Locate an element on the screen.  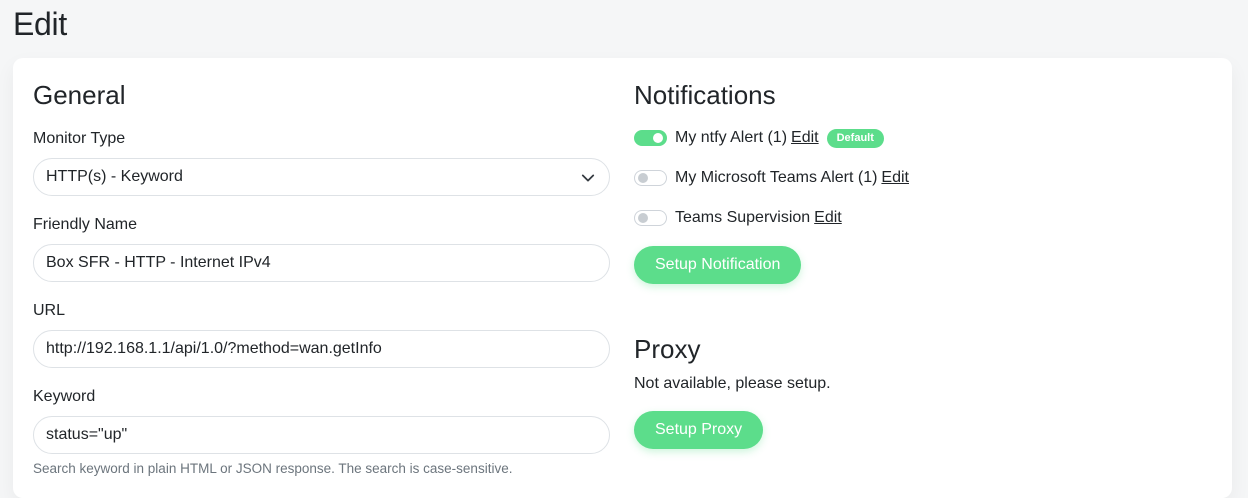
notification-item: My Microsoft Teams Alert (1) Edit is located at coordinates (771, 178).